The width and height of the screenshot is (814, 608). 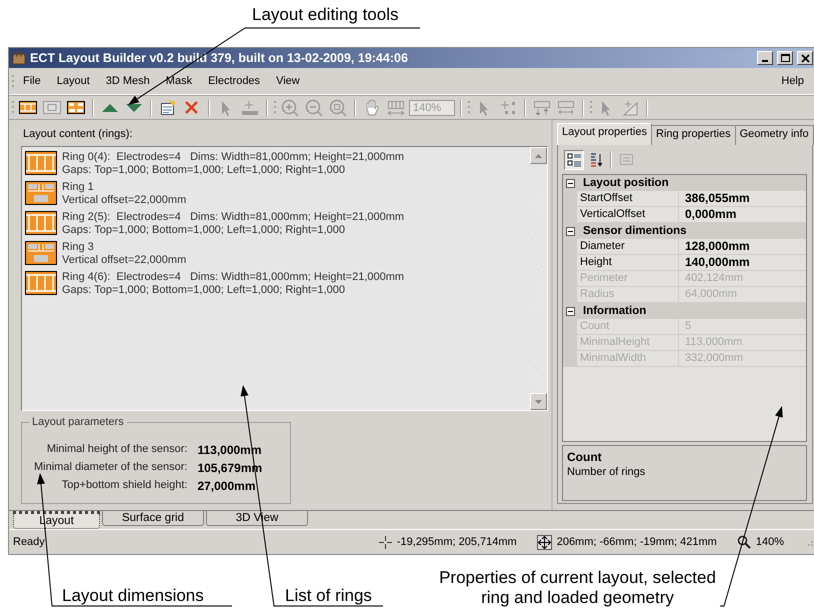 I want to click on property-category: Information, so click(x=614, y=311).